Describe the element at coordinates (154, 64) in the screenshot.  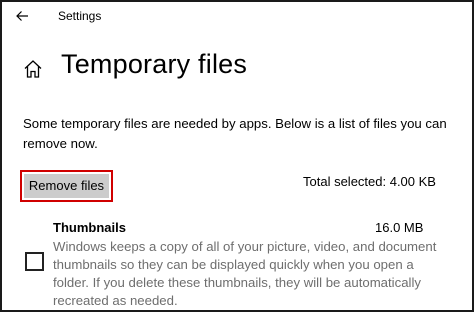
I see `page-title: Temporary files` at that location.